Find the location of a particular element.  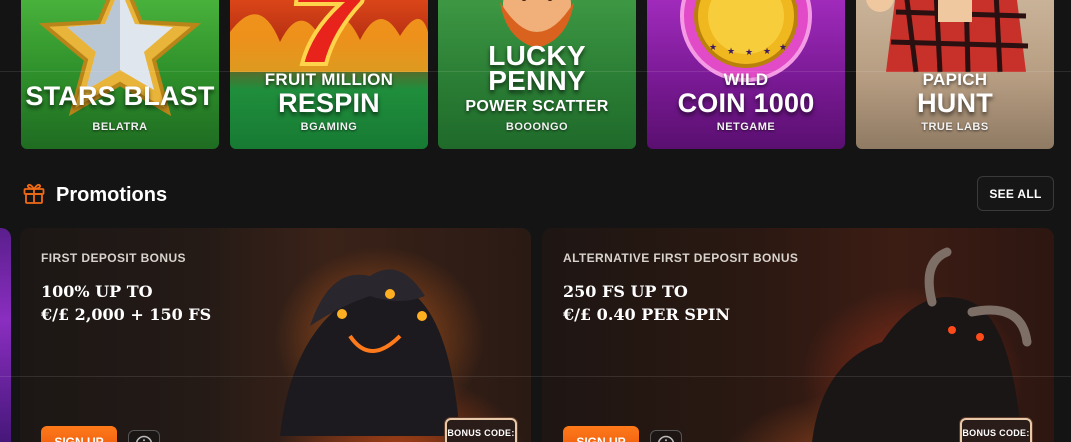

gift-icon is located at coordinates (34, 195).